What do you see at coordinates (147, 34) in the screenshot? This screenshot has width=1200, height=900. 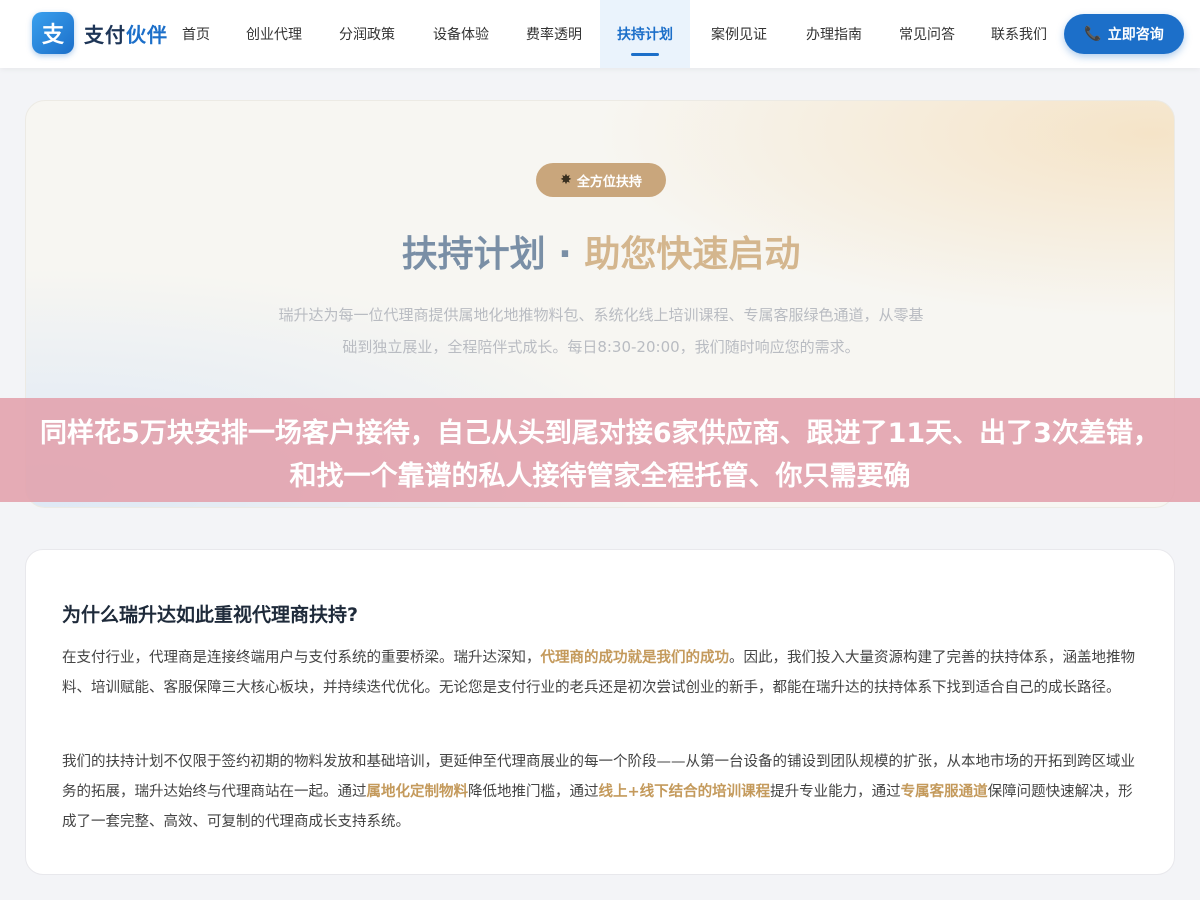 I see `logo-text-accent: 伙伴` at bounding box center [147, 34].